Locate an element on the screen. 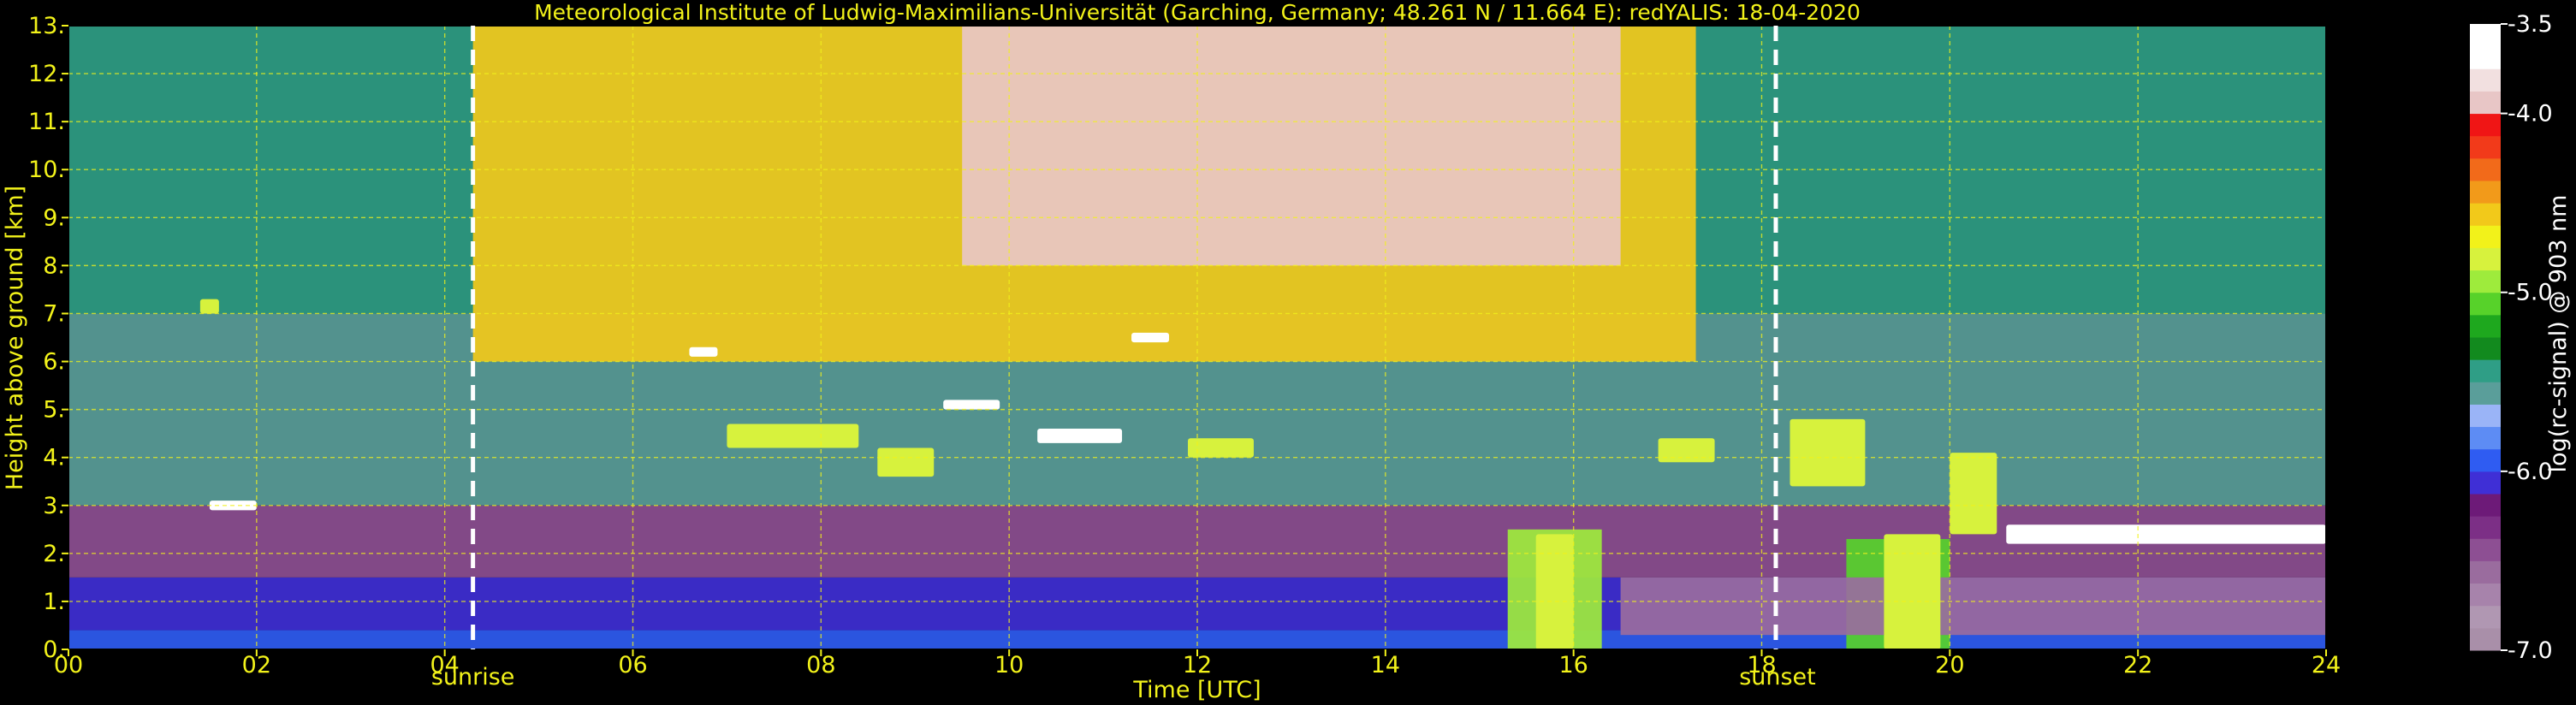 Image resolution: width=2576 pixels, height=705 pixels. x-tick-label: 18 is located at coordinates (1761, 665).